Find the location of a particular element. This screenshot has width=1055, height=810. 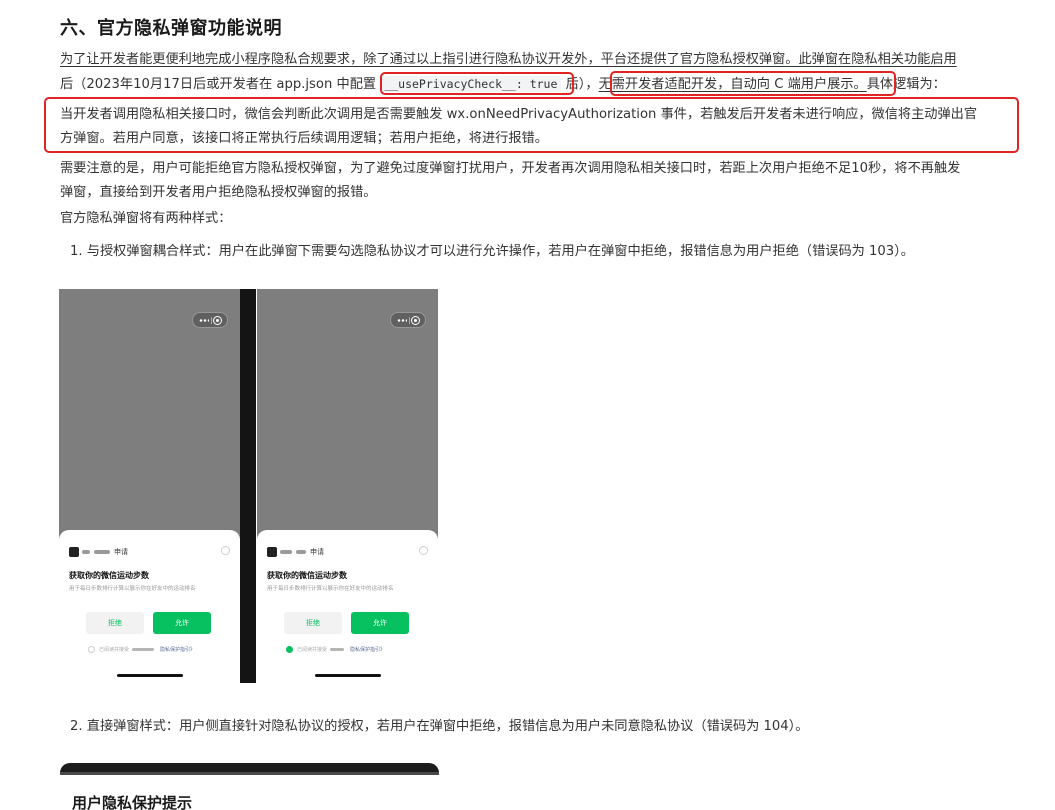

styles-intro: 官方隐私弹窗将有两种样式： is located at coordinates (146, 218).